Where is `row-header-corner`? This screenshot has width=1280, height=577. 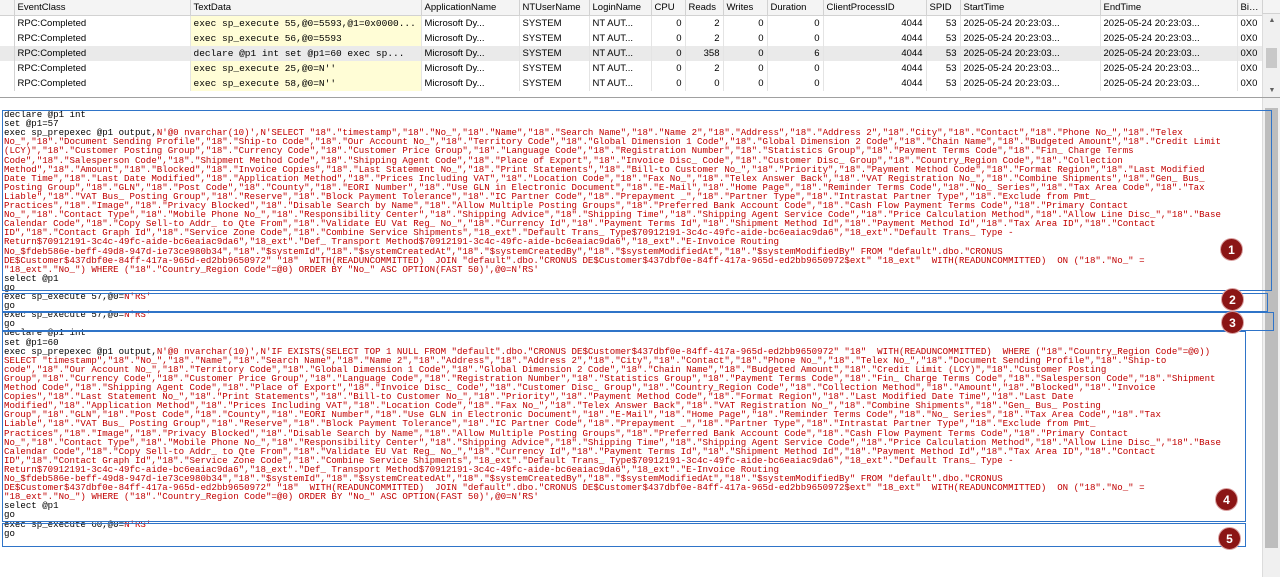 row-header-corner is located at coordinates (7, 8).